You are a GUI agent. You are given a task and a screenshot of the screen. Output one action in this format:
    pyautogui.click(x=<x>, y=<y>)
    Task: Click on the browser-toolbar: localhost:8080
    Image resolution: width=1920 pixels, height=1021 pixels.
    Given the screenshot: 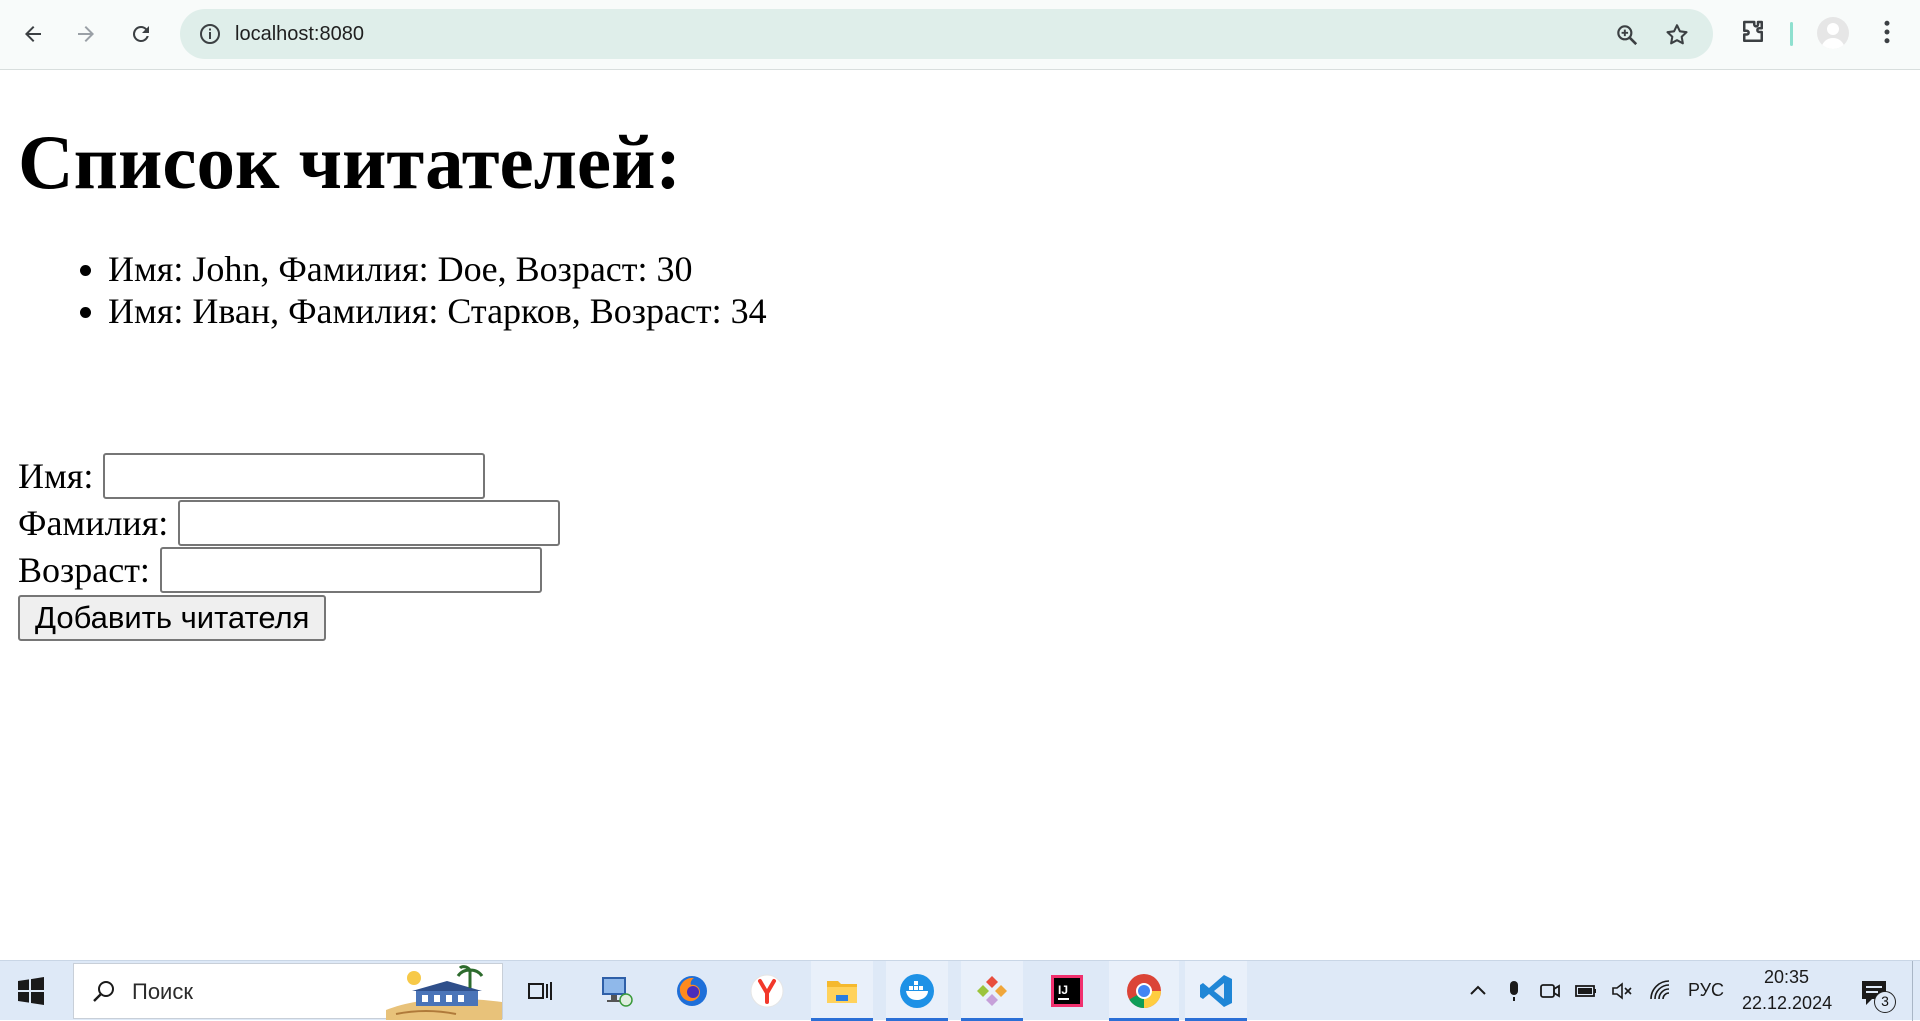 What is the action you would take?
    pyautogui.click(x=960, y=35)
    